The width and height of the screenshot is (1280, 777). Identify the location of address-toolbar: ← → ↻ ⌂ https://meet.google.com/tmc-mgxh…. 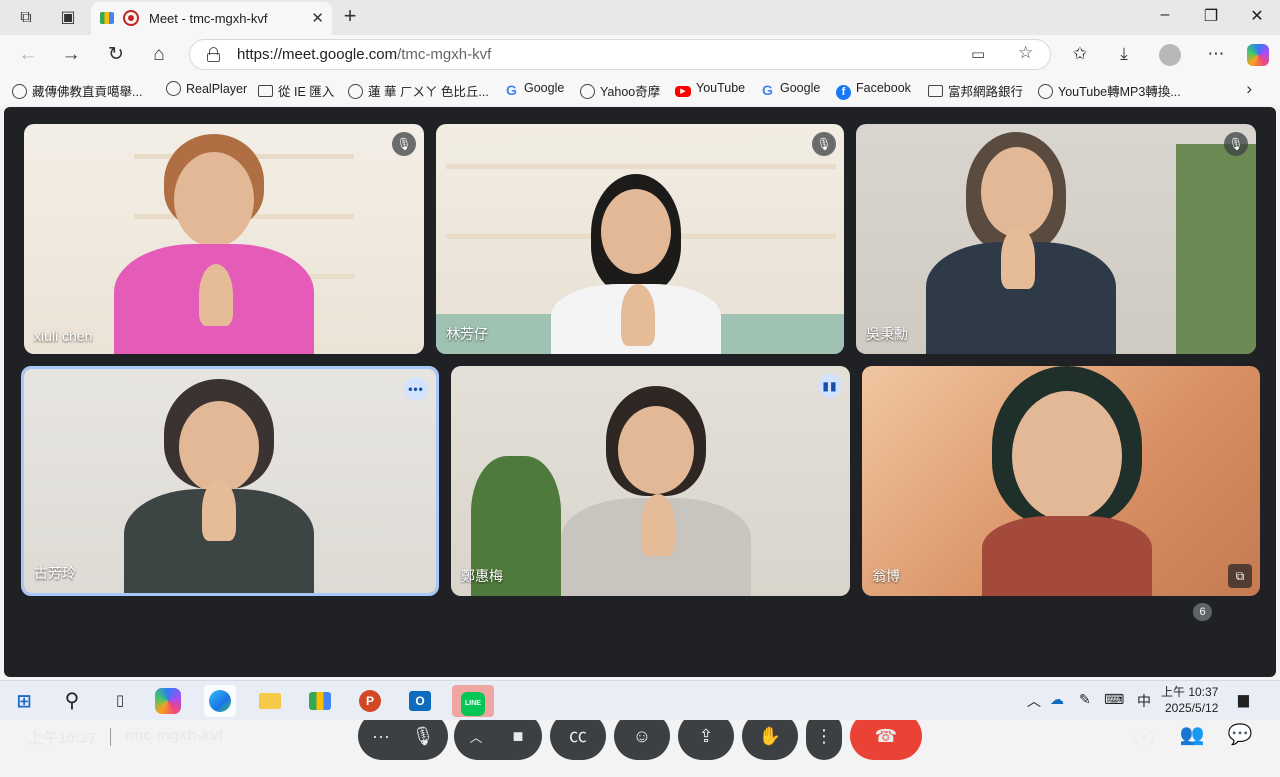
(640, 55).